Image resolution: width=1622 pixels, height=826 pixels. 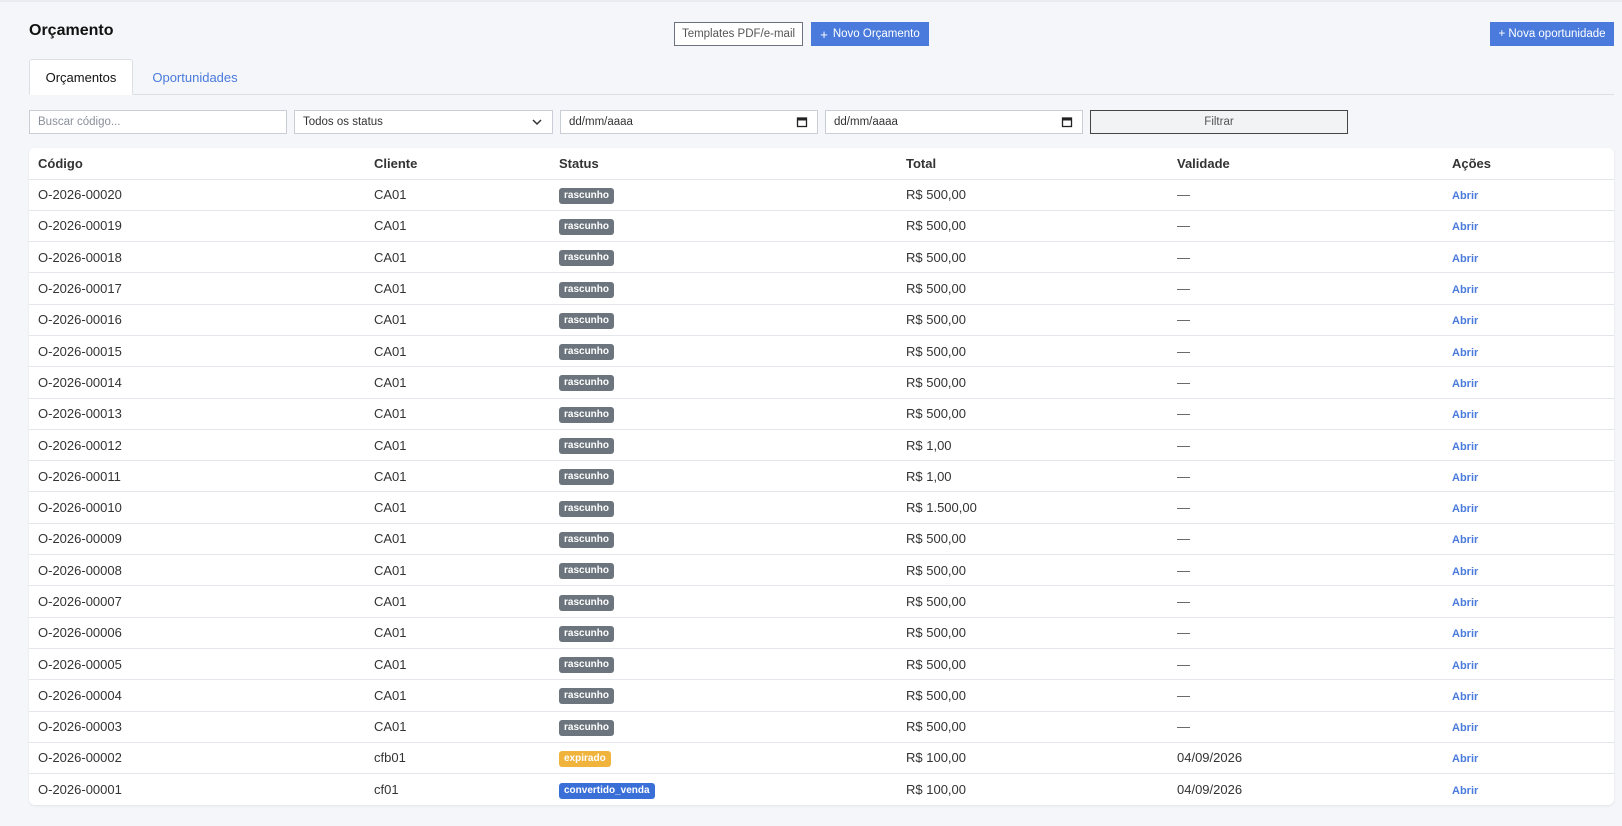 I want to click on cell-code: O-2026-00006, so click(x=197, y=633).